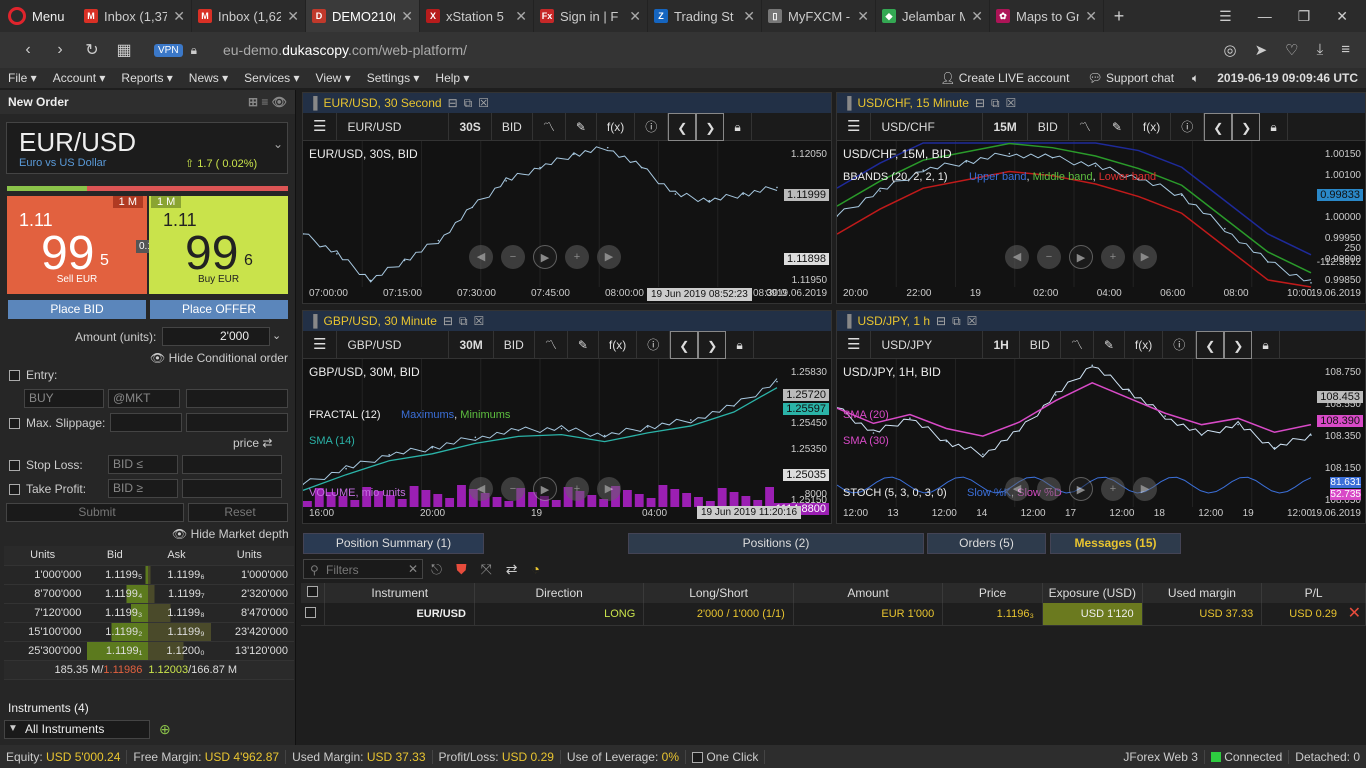  I want to click on reload-icon: ↻, so click(92, 50).